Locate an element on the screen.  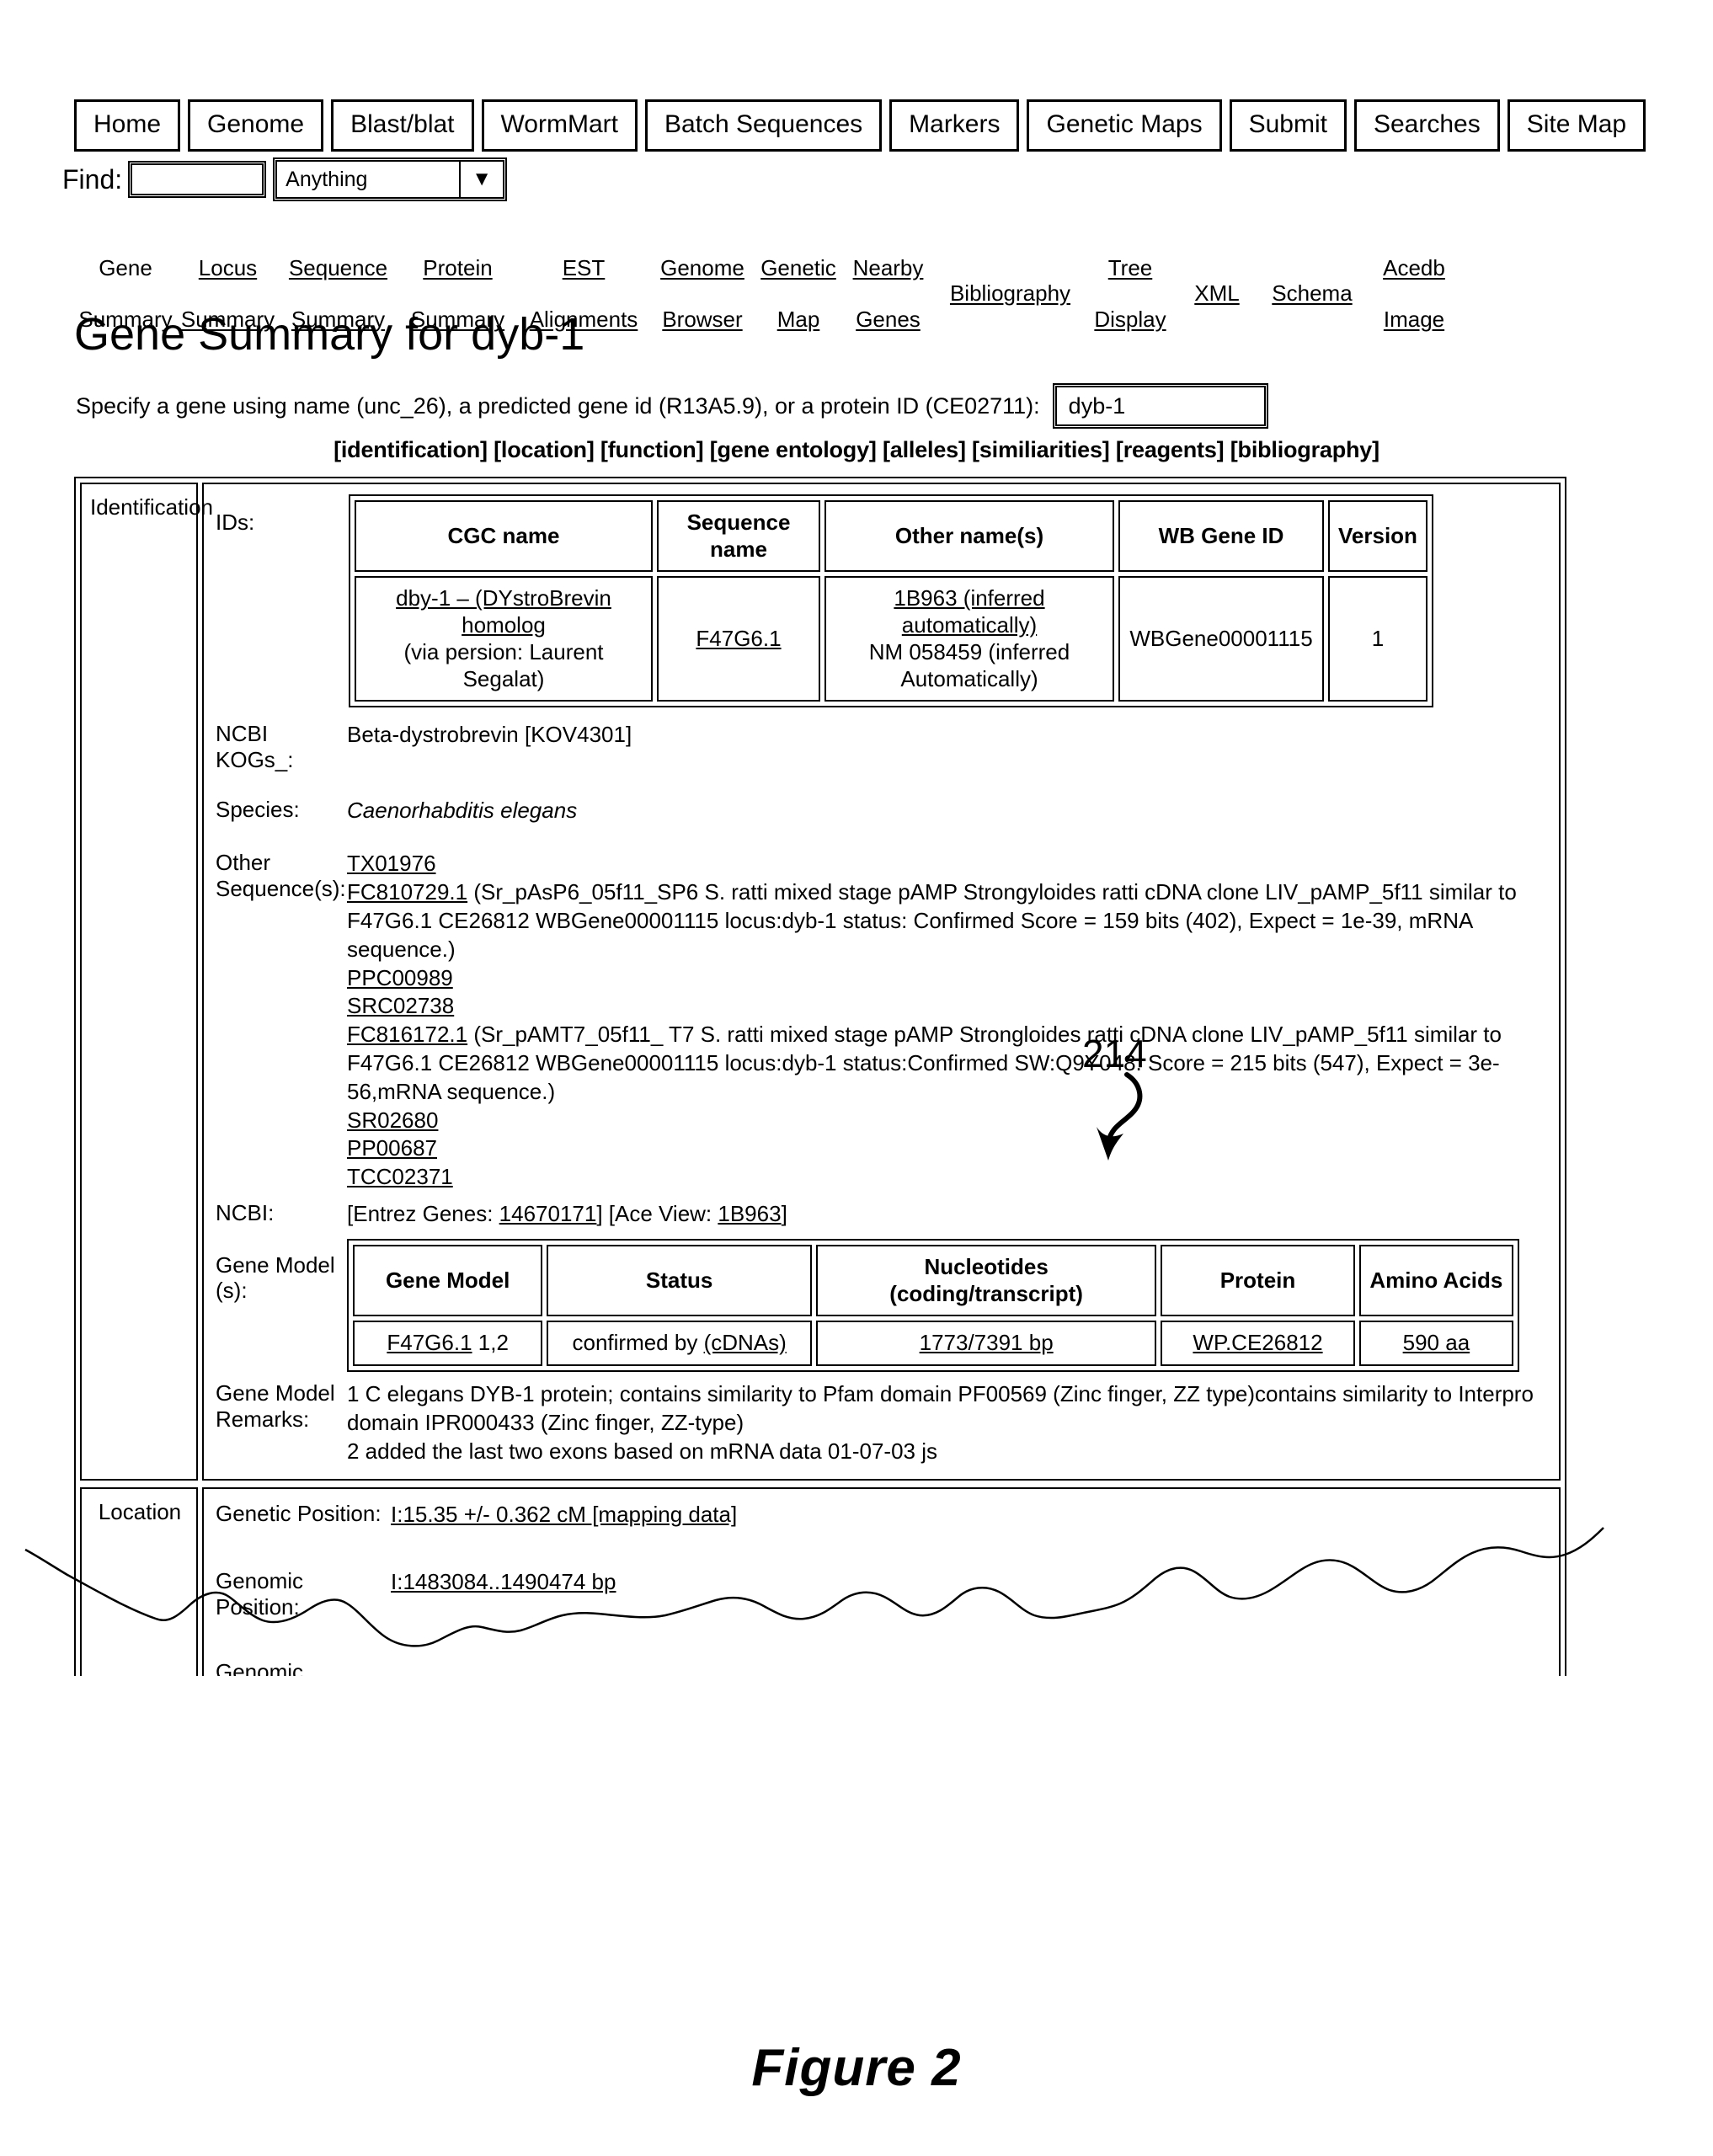
sequence-link: TCC02371 is located at coordinates (400, 1176).